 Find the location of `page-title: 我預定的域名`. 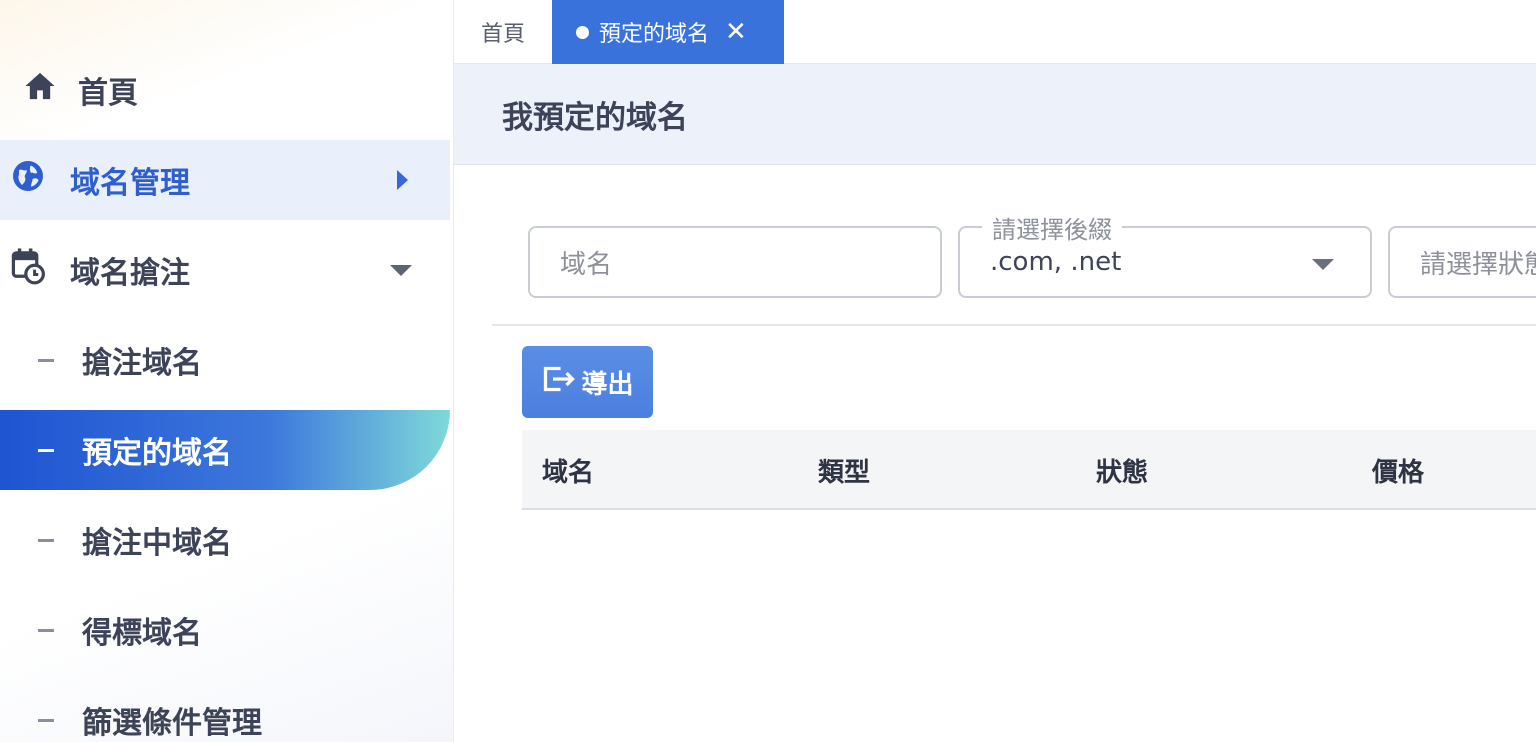

page-title: 我預定的域名 is located at coordinates (595, 117).